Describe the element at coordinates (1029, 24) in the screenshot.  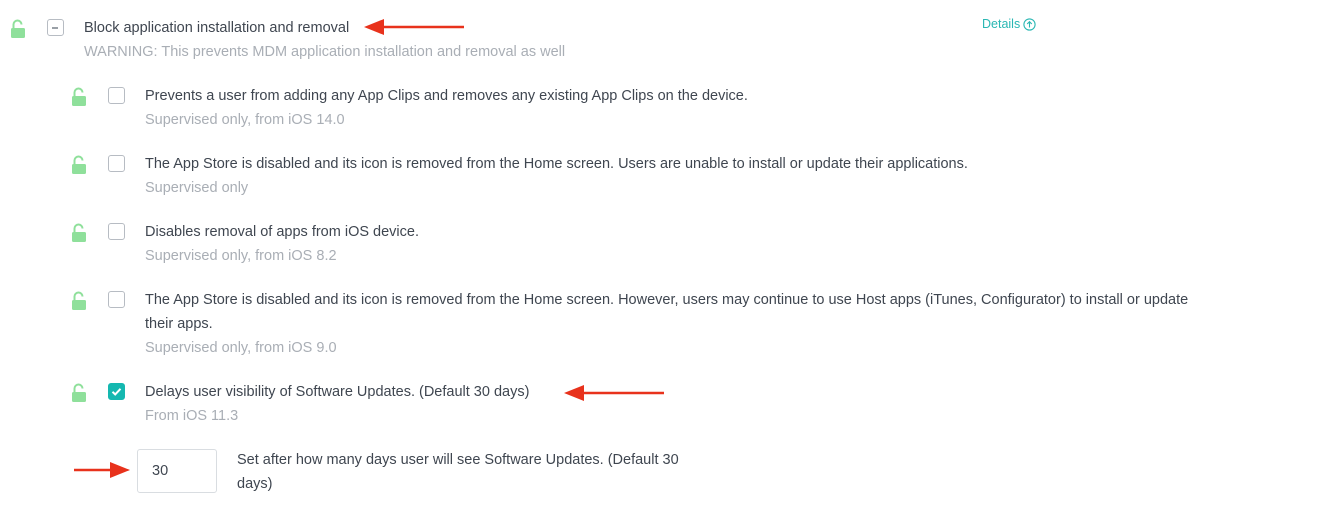
I see `arrow-up-circle-icon` at that location.